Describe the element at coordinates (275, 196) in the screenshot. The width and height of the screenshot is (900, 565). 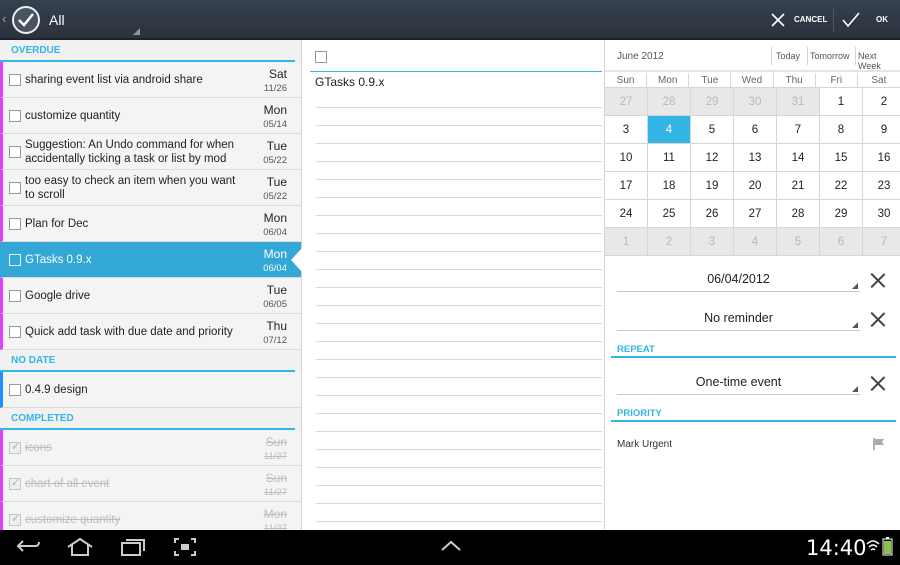
I see `task-due-date: 05/22` at that location.